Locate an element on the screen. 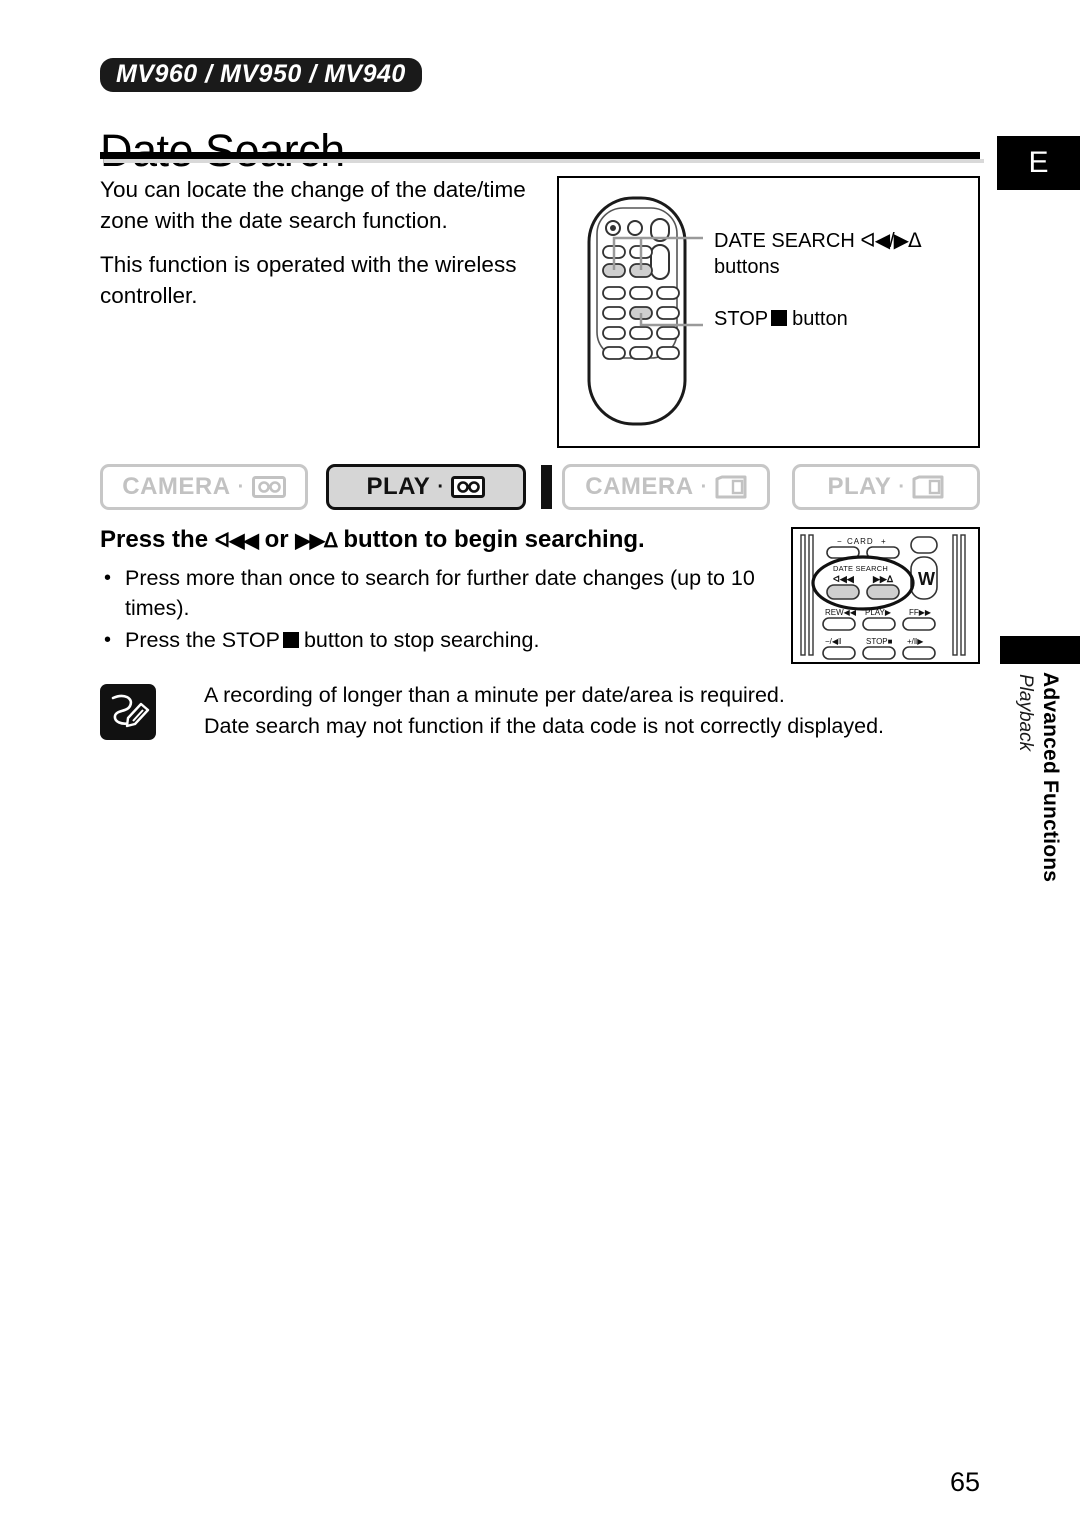  mode-badge-camera-tape: CAMERA · is located at coordinates (204, 487).